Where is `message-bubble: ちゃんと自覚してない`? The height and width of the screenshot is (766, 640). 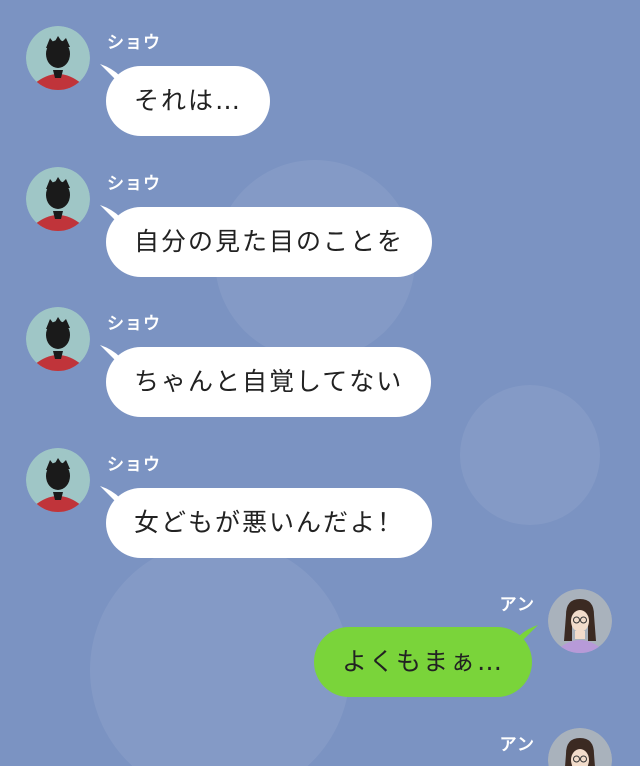 message-bubble: ちゃんと自覚してない is located at coordinates (269, 382).